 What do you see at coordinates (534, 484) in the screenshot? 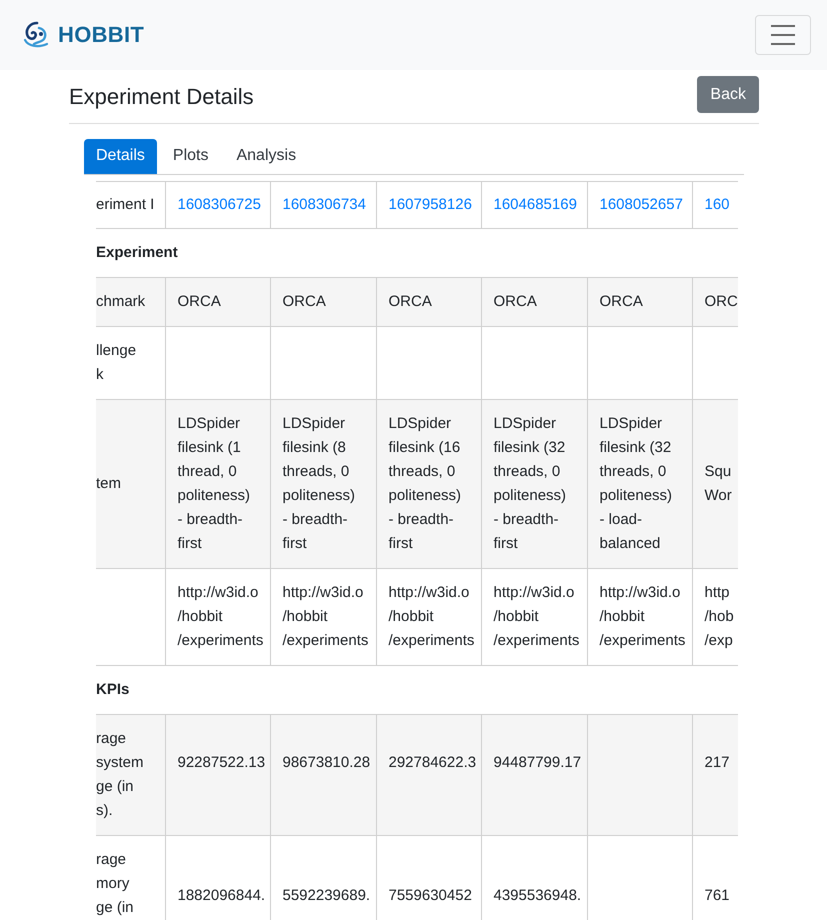
I see `table-cell: LDSpider filesink (32 threads, 0 politeness) - breadth- first` at bounding box center [534, 484].